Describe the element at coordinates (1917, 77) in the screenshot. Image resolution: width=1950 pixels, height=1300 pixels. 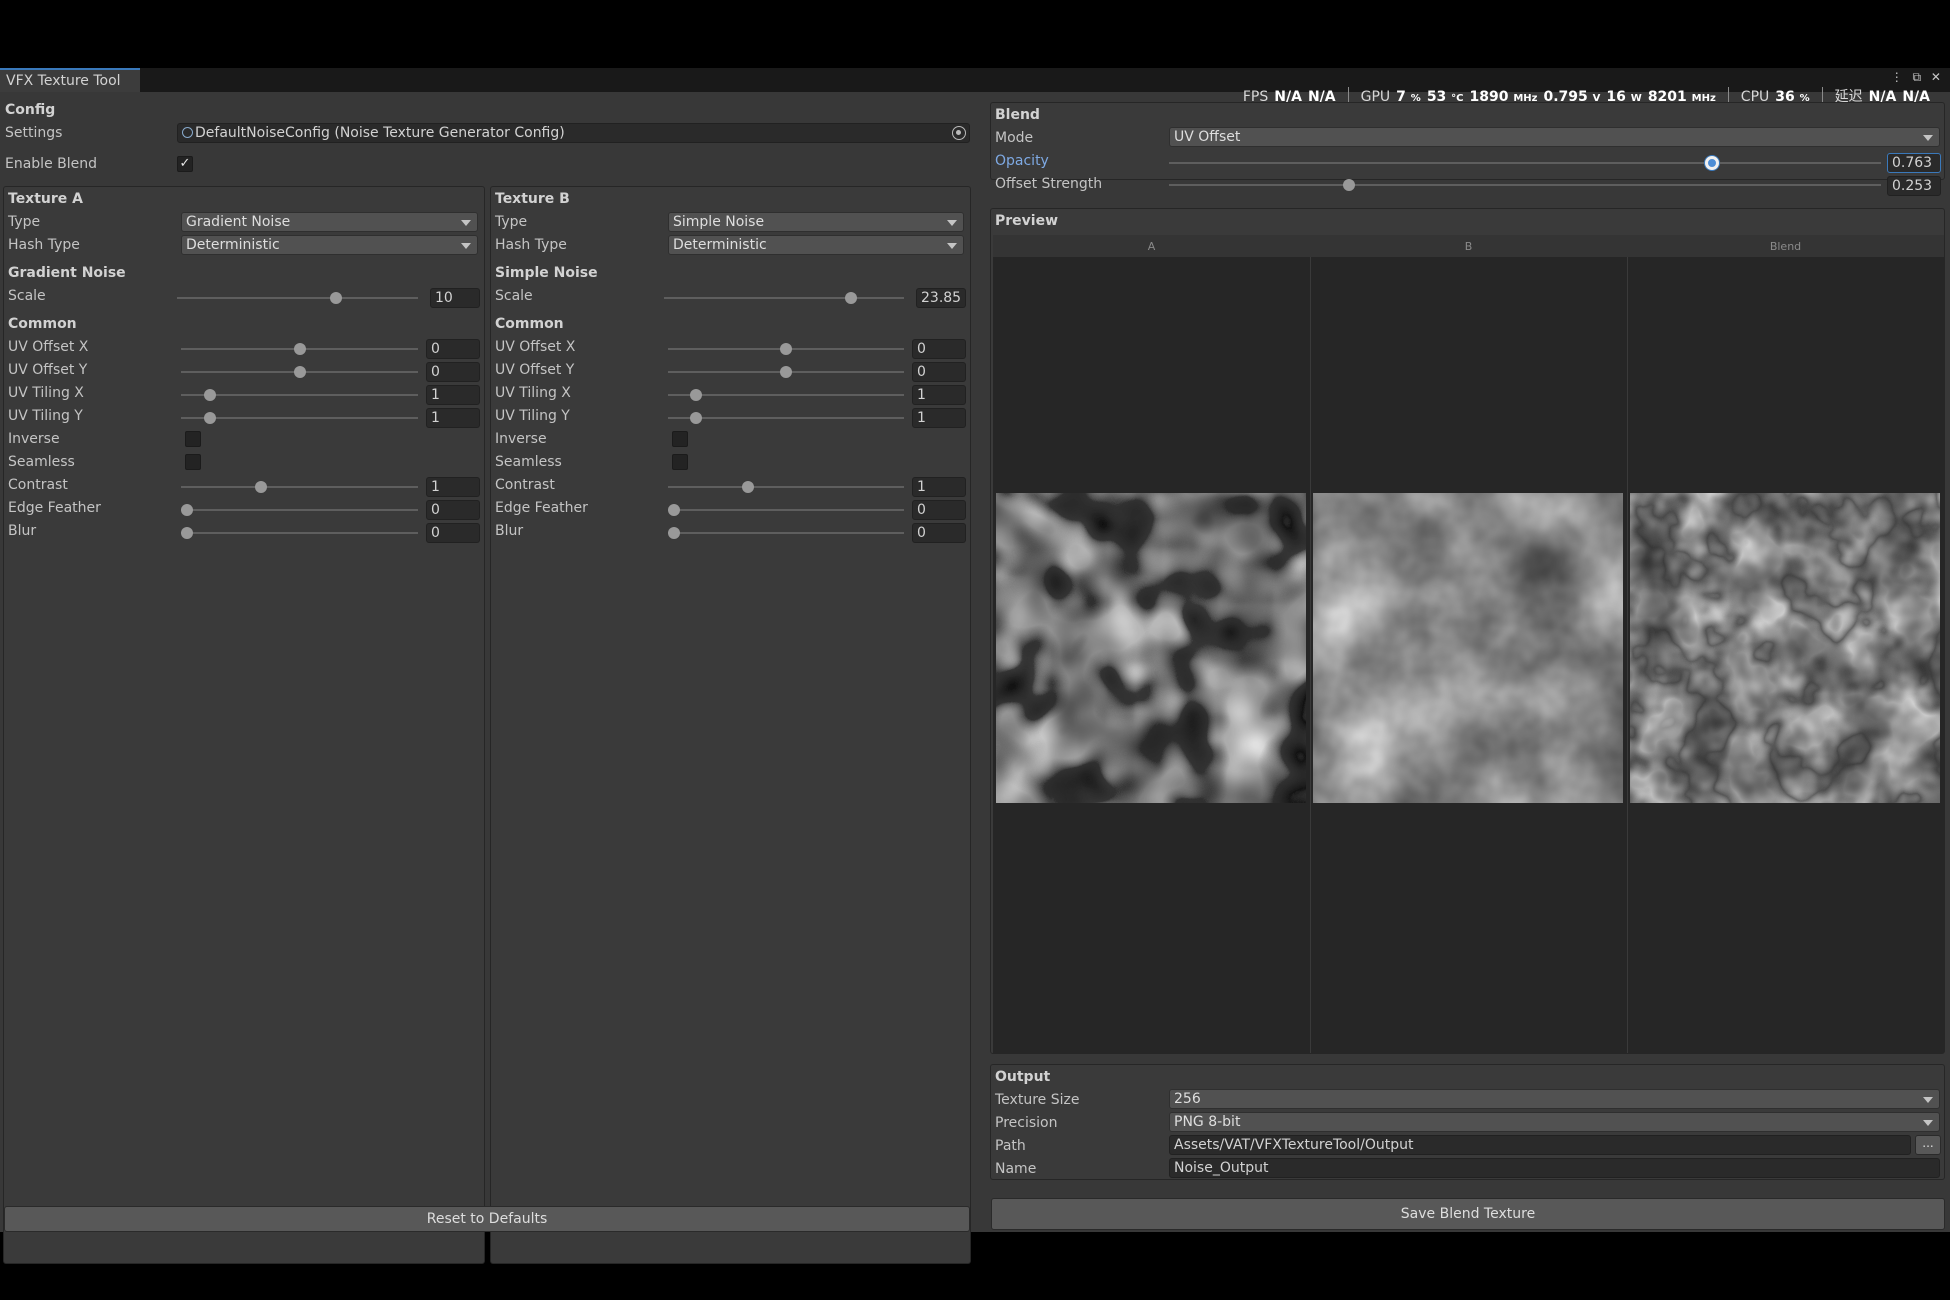
I see `window-buttons: ⋮ ⧉ ✕` at that location.